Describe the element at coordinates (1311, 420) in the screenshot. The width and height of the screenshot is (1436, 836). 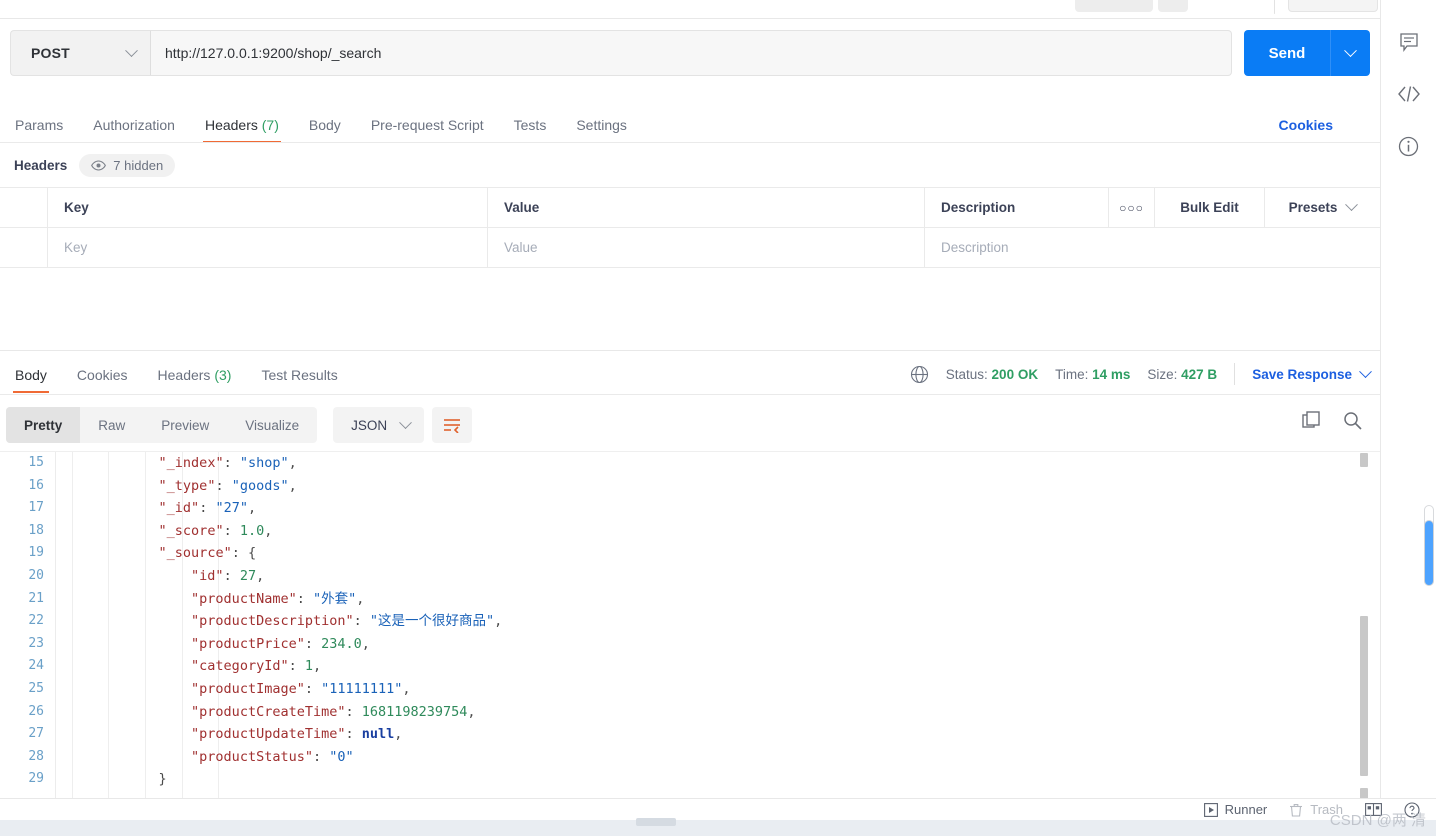
I see `copy-icon` at that location.